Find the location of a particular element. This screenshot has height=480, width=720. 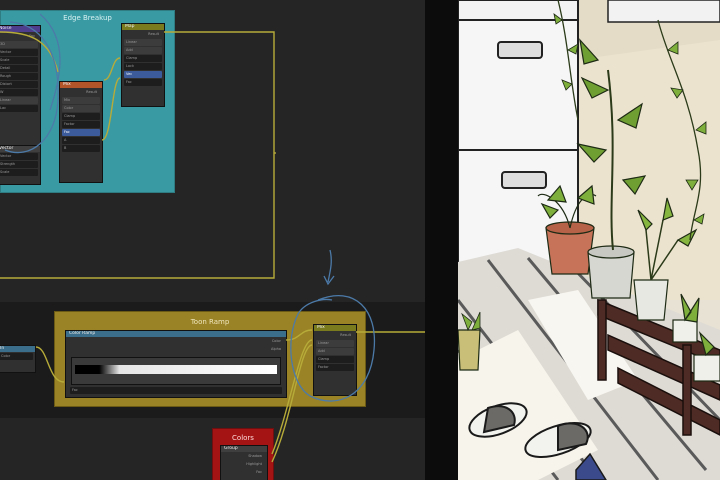

colors-input-1: Shadow is located at coordinates (255, 456).